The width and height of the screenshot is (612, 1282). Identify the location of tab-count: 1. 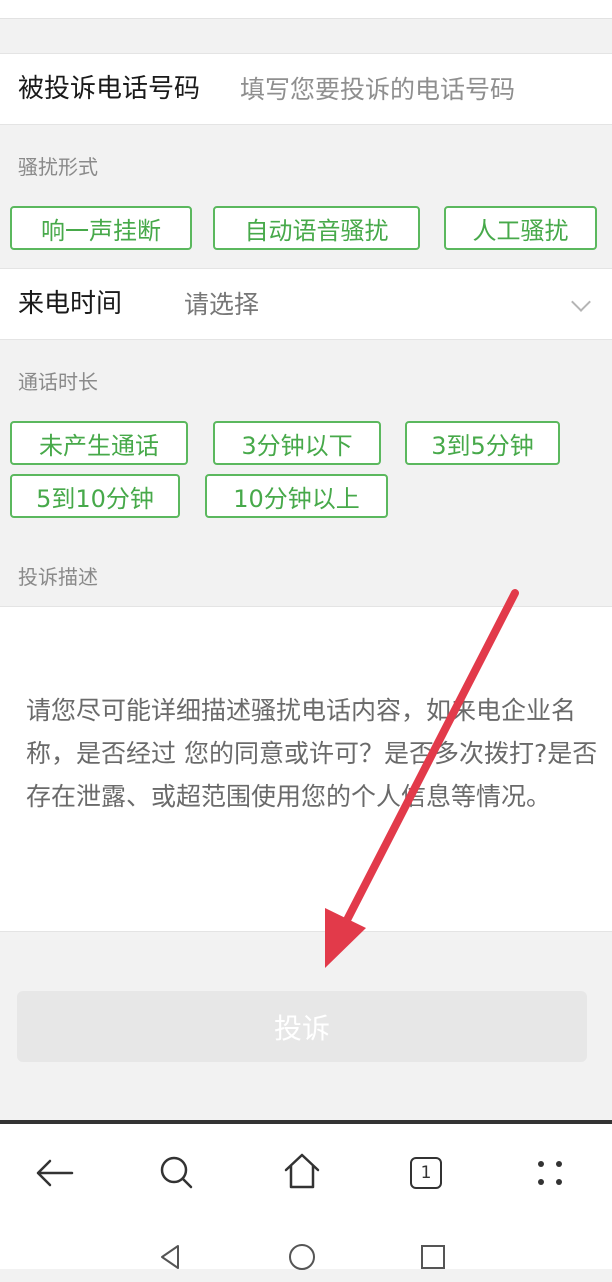
(426, 1173).